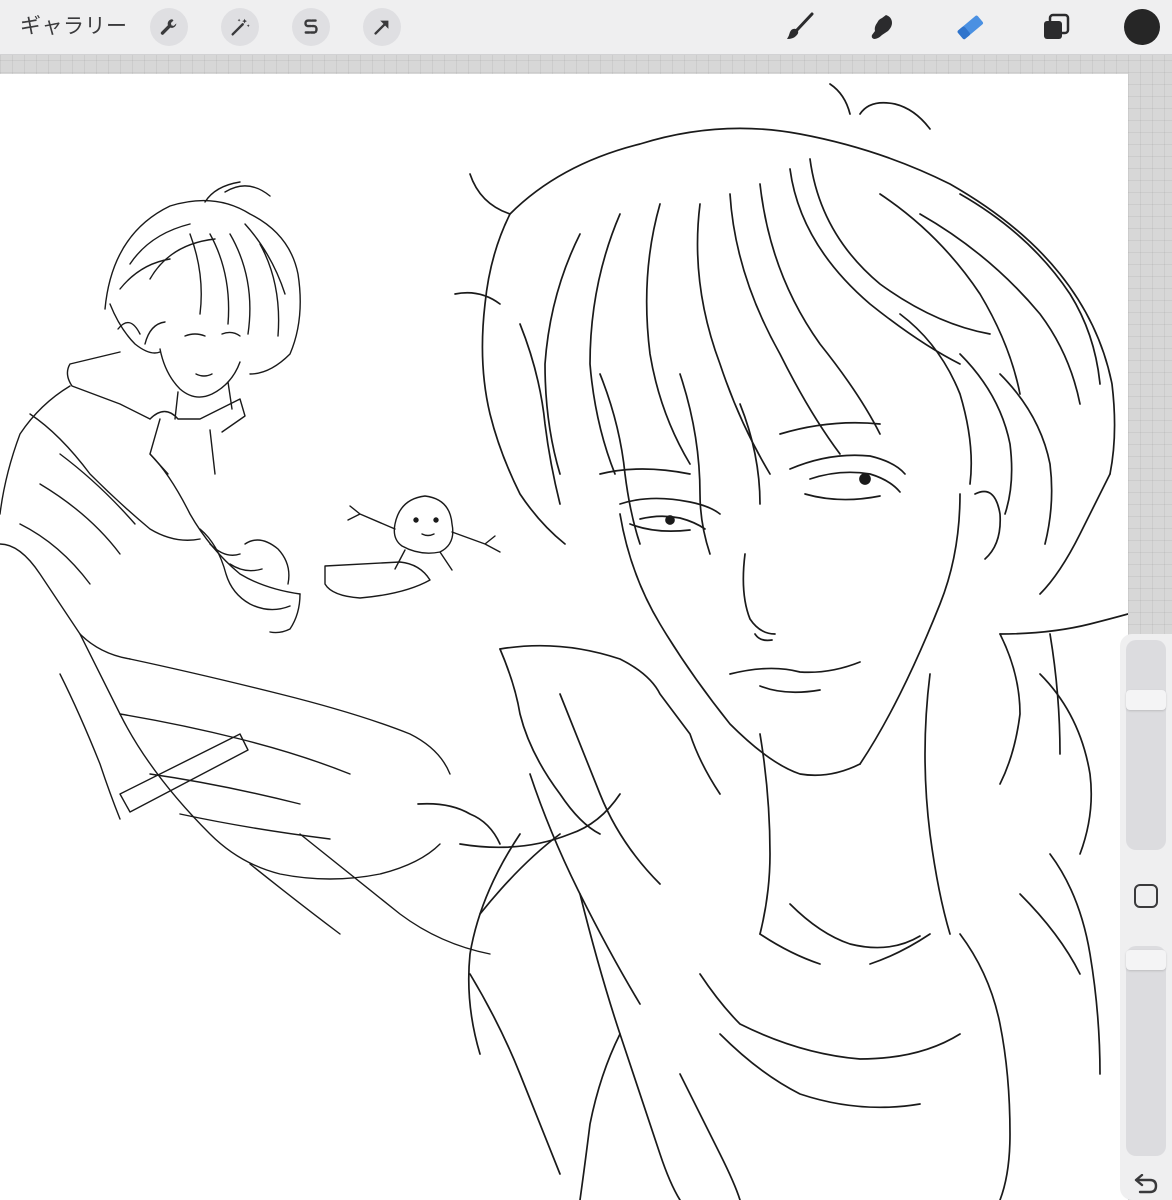  I want to click on paint-tool-button, so click(800, 27).